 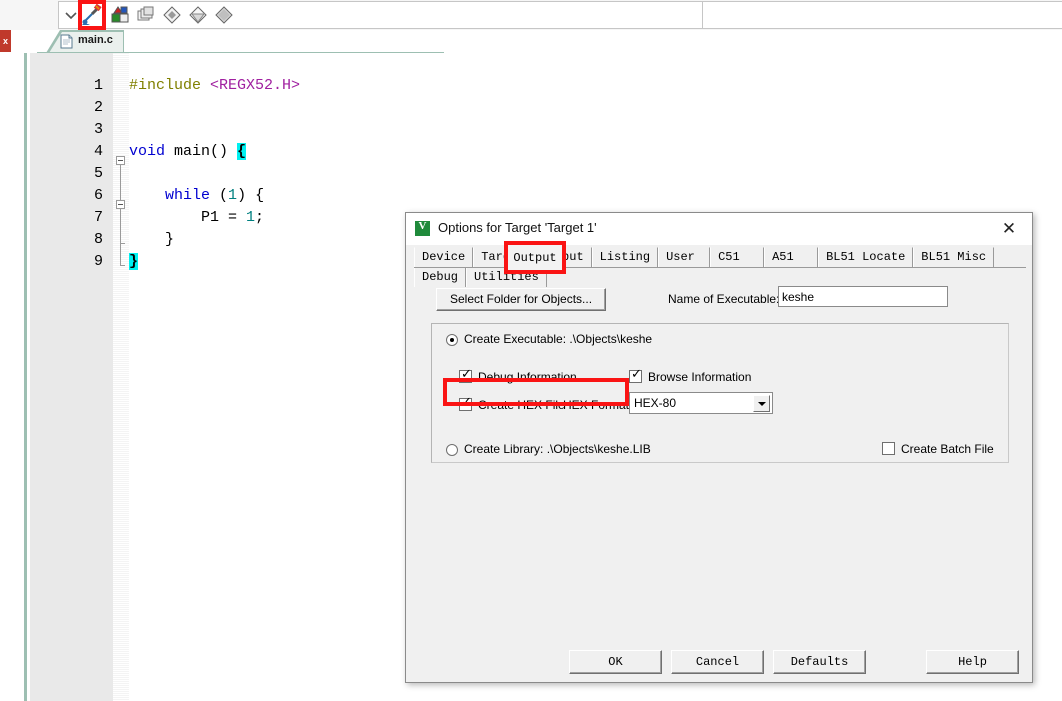 I want to click on uvision-app-icon: V, so click(x=422, y=228).